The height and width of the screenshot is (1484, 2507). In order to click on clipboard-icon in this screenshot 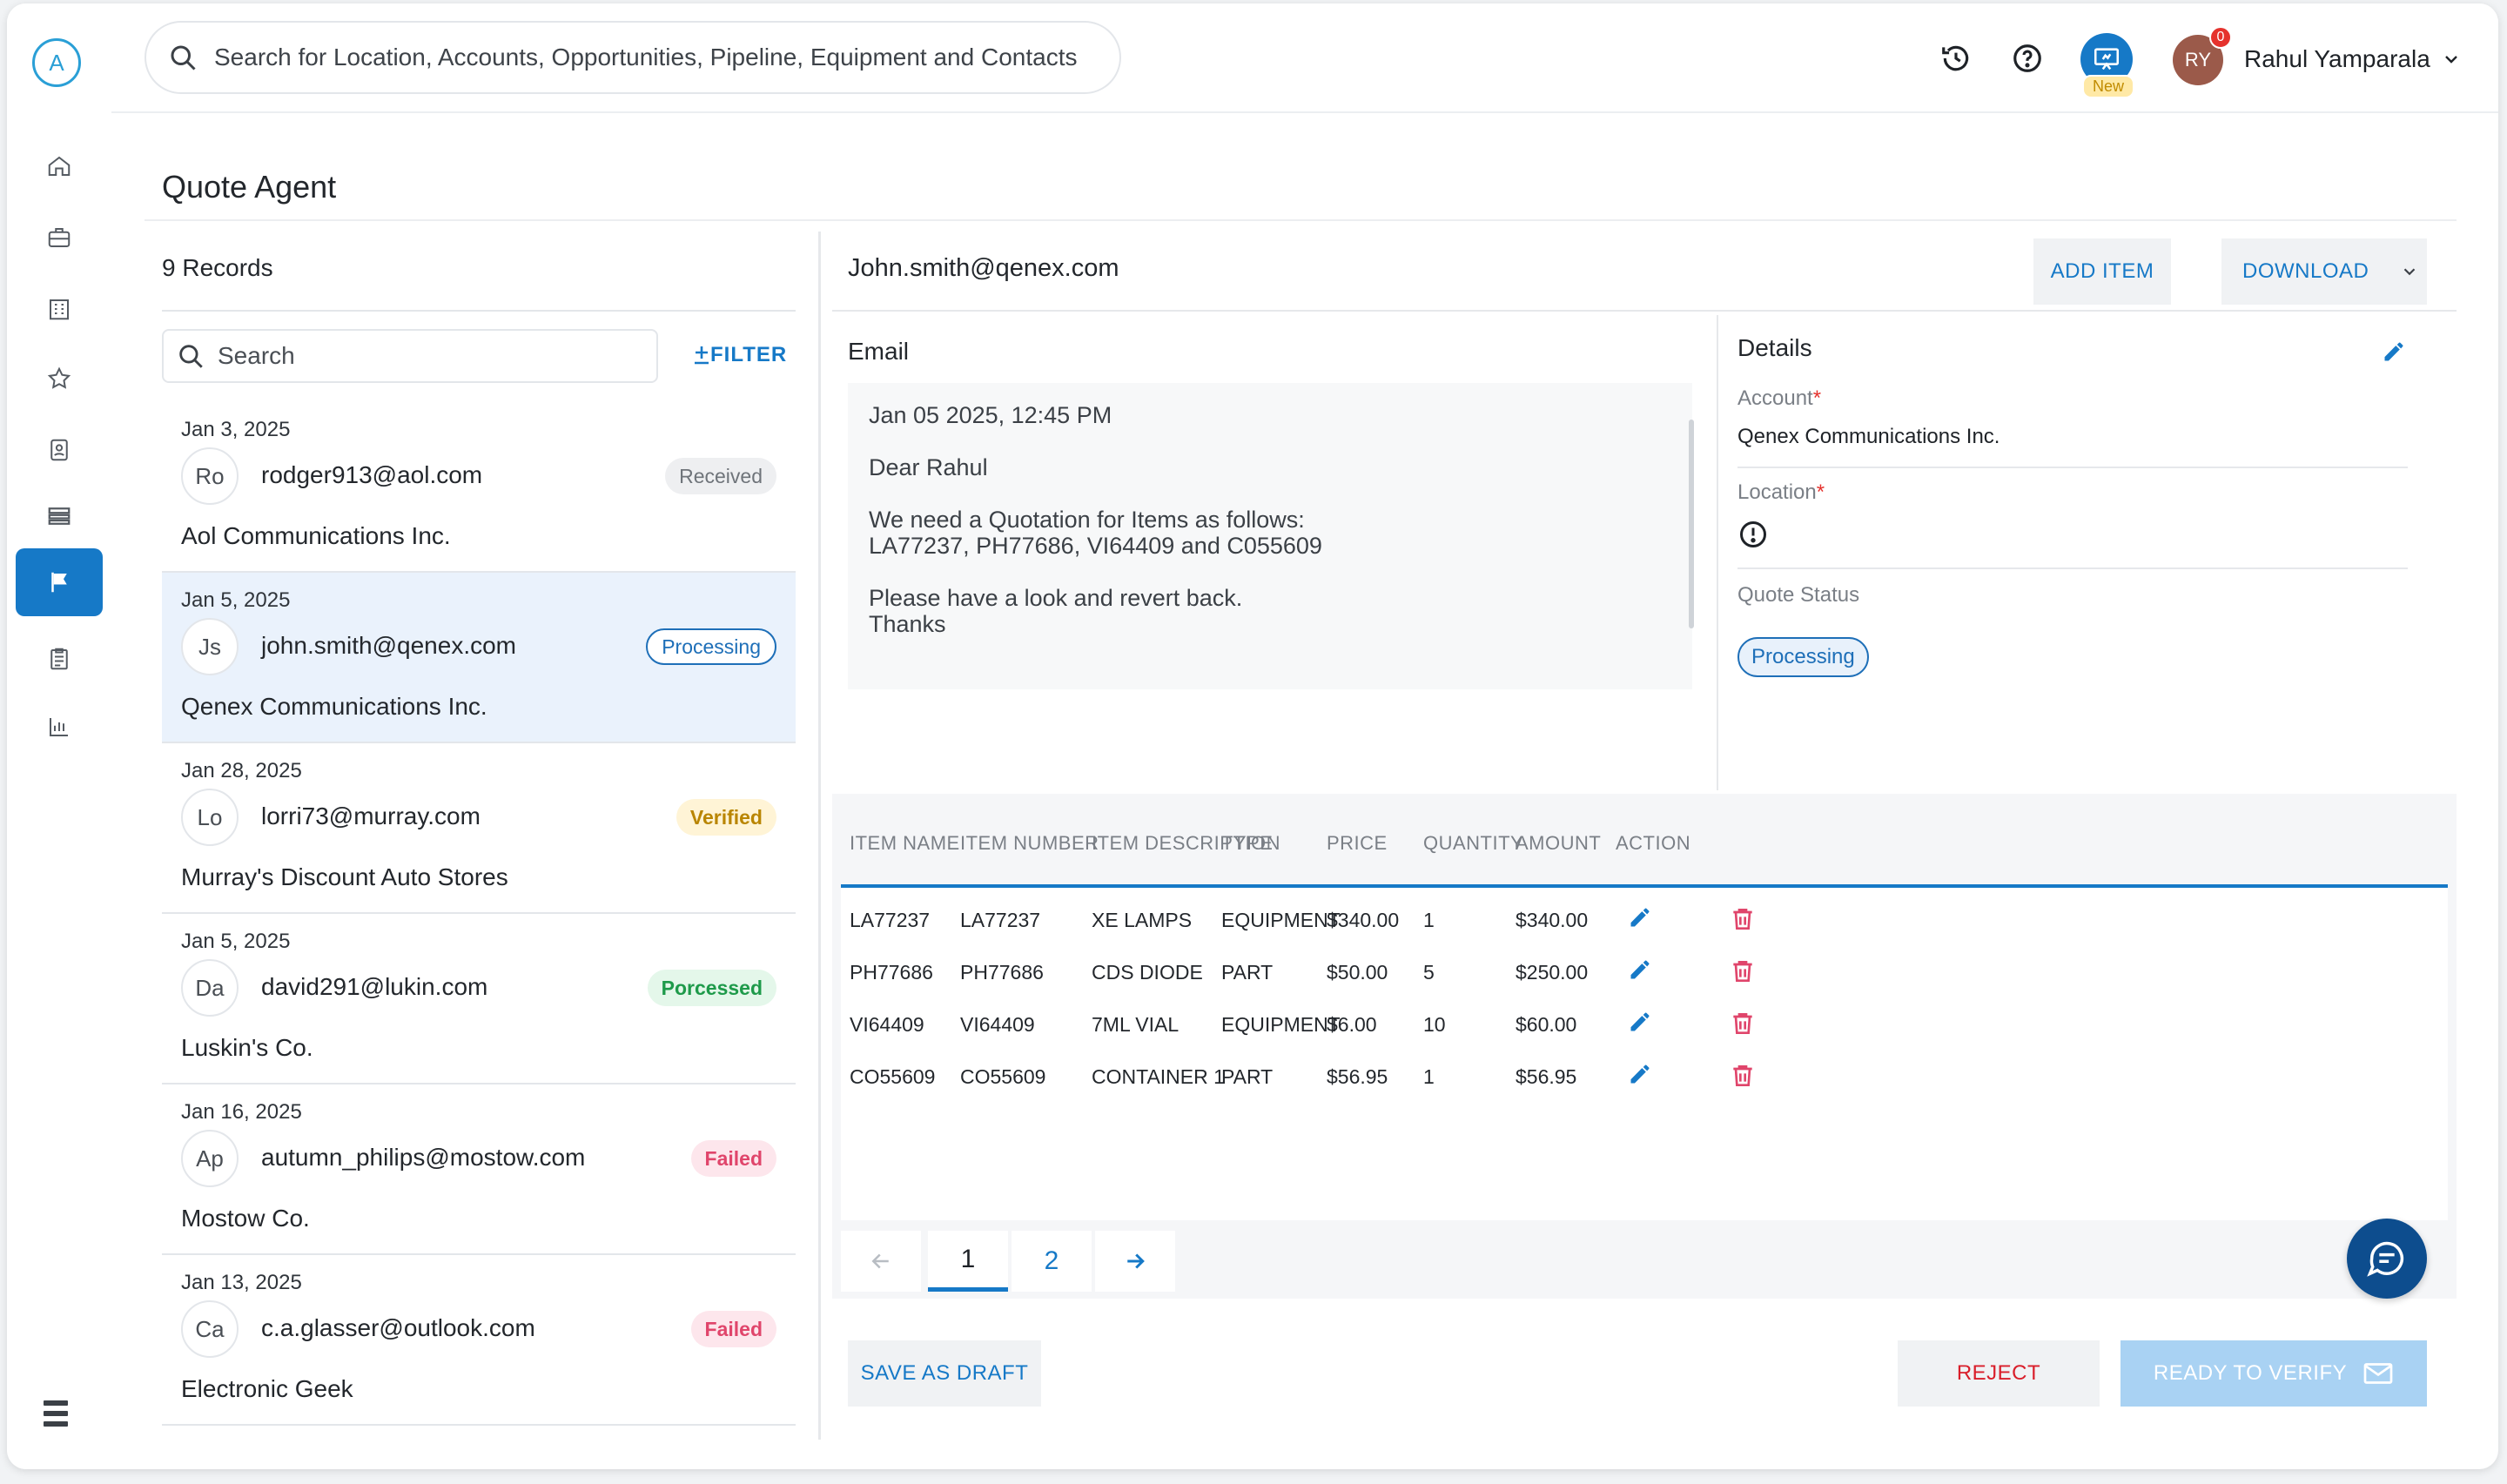, I will do `click(59, 659)`.